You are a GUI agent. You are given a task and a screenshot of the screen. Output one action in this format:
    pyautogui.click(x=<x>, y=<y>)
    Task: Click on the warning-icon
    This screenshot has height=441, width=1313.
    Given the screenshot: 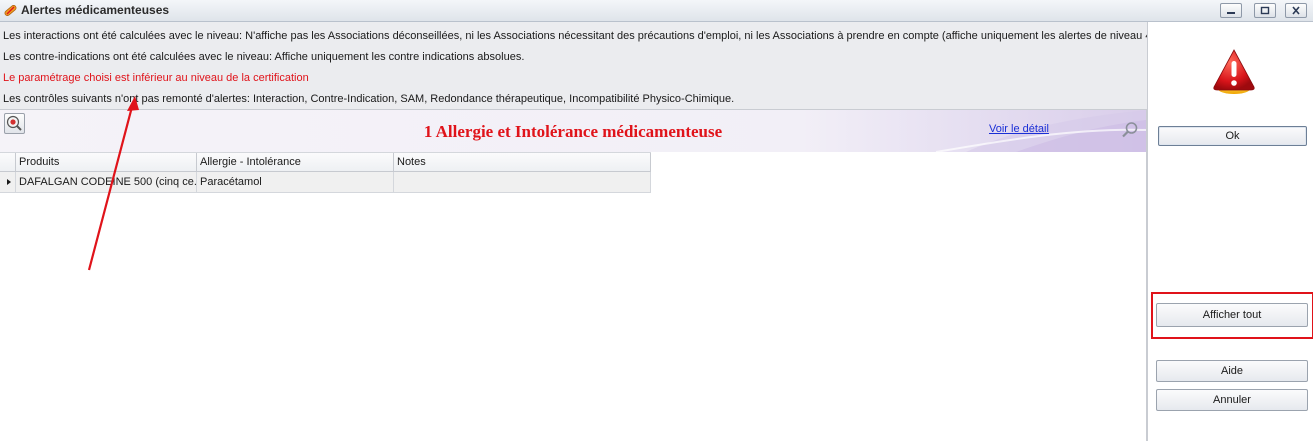 What is the action you would take?
    pyautogui.click(x=1234, y=71)
    